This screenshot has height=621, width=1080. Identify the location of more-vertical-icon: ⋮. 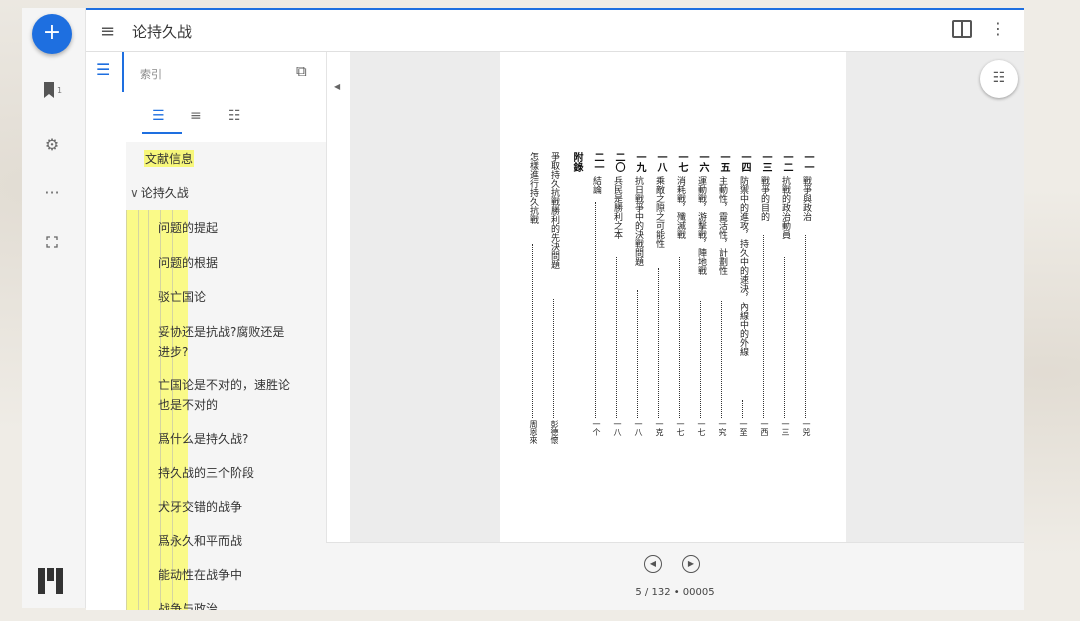
(998, 28).